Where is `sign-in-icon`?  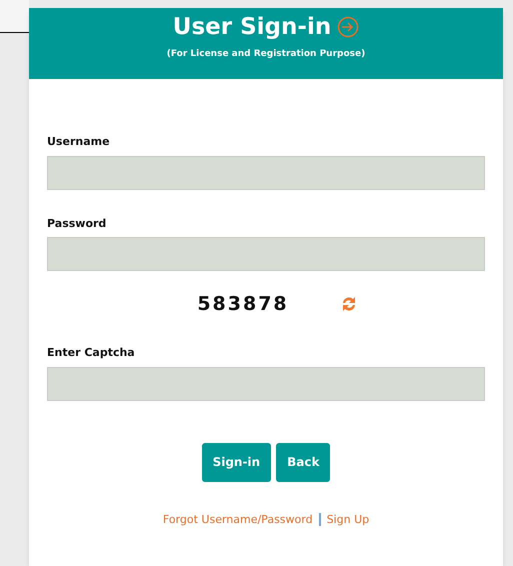 sign-in-icon is located at coordinates (348, 27).